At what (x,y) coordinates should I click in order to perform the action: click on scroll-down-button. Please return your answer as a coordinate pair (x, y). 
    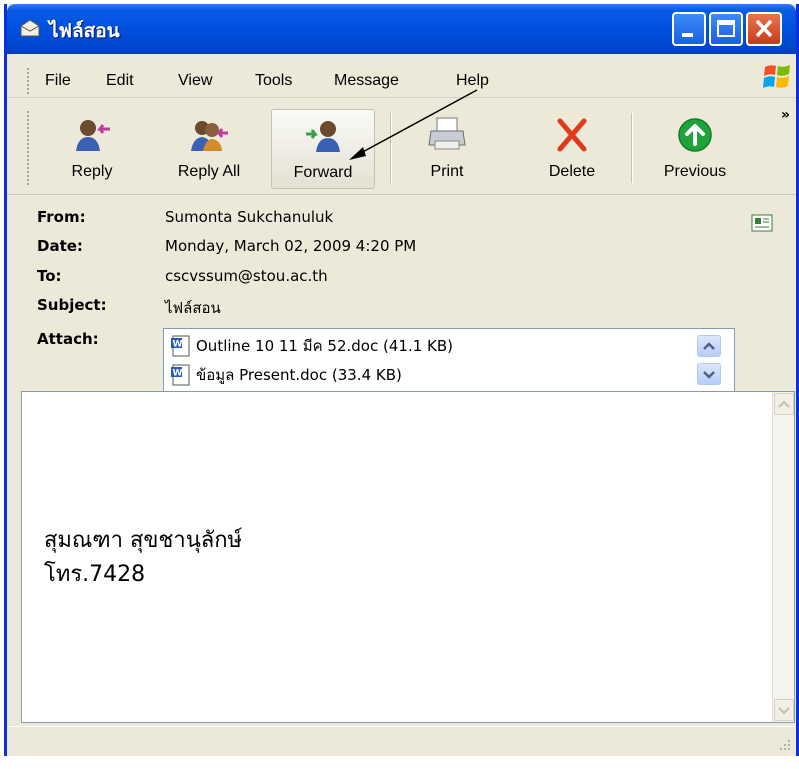
    Looking at the image, I should click on (784, 710).